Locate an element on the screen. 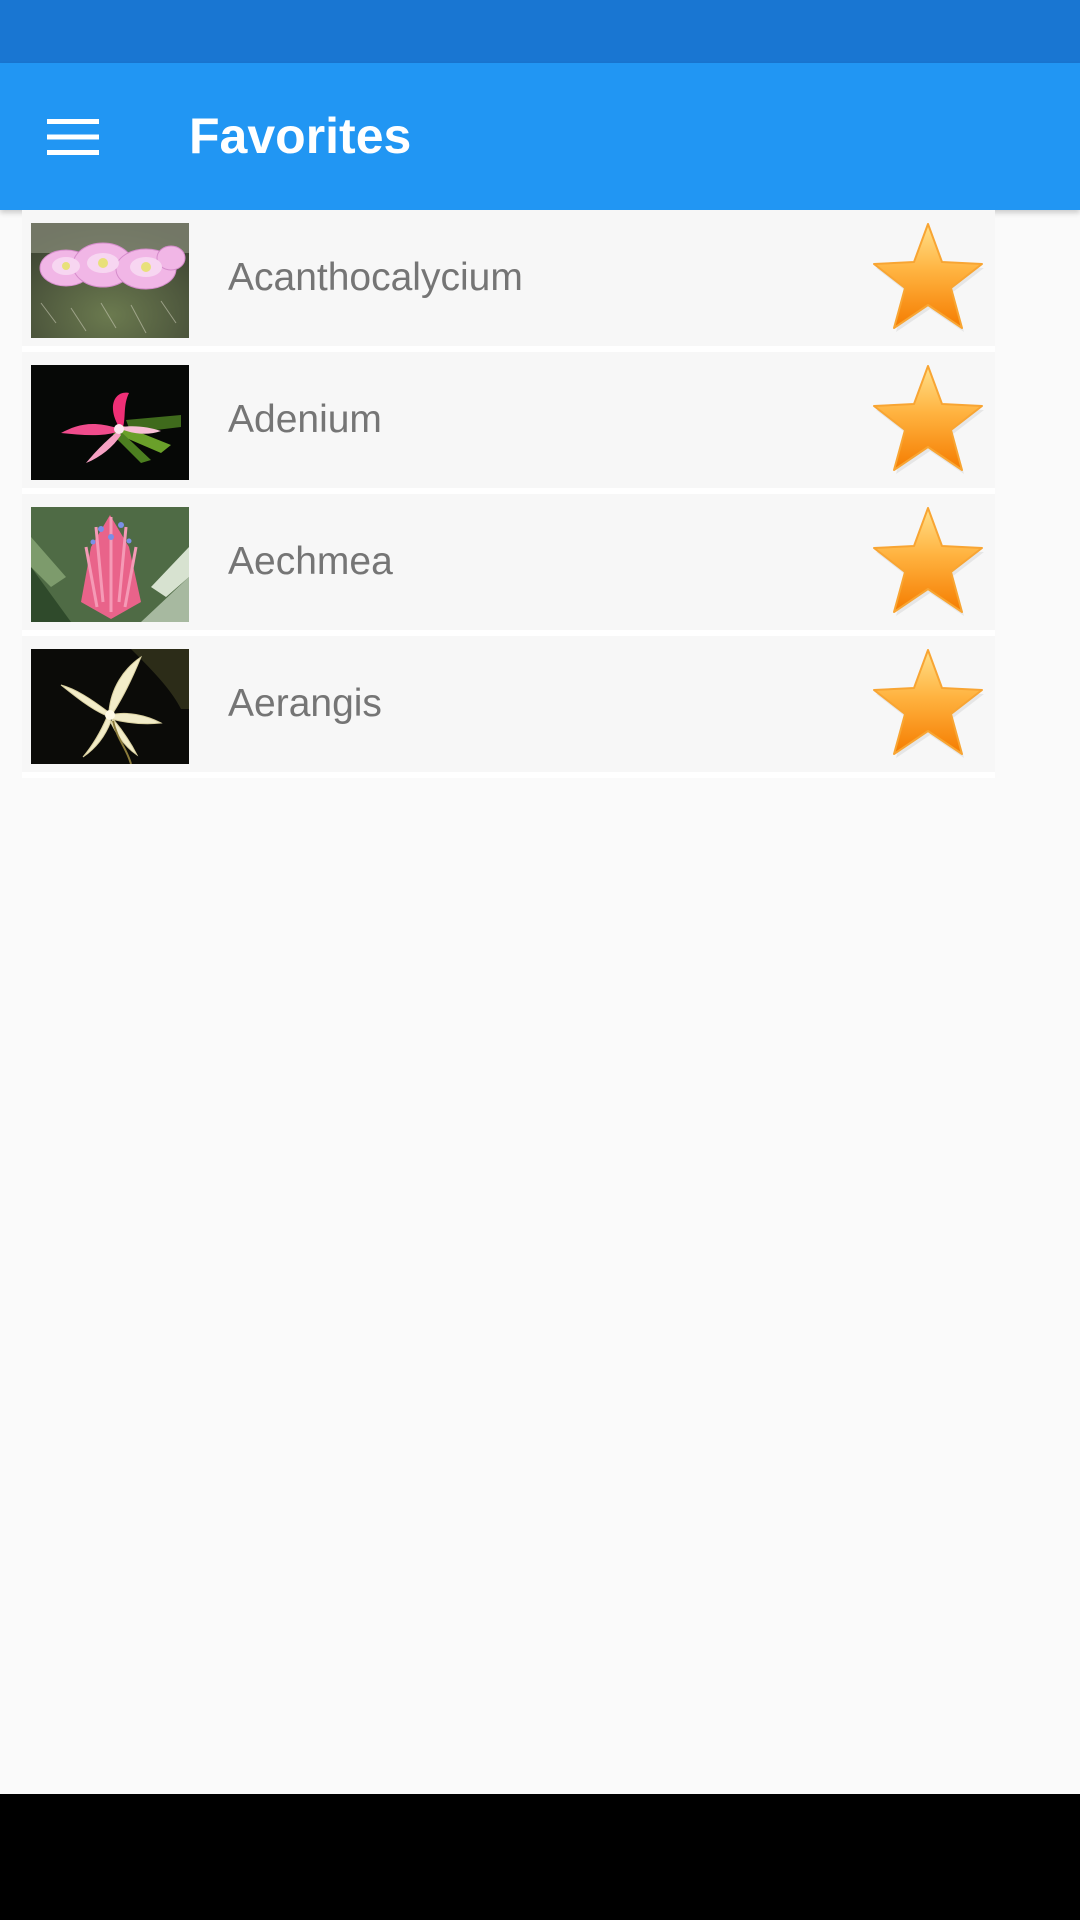  plant-name: Aechmea is located at coordinates (310, 561).